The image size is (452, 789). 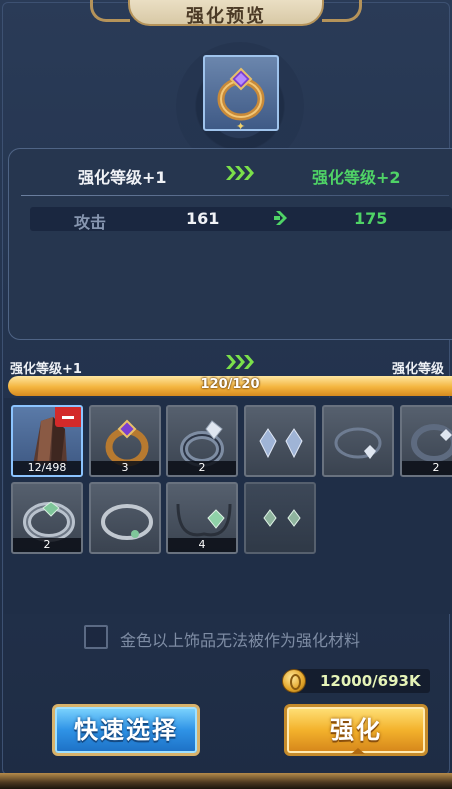 I want to click on material-slot-2: 3, so click(x=125, y=441).